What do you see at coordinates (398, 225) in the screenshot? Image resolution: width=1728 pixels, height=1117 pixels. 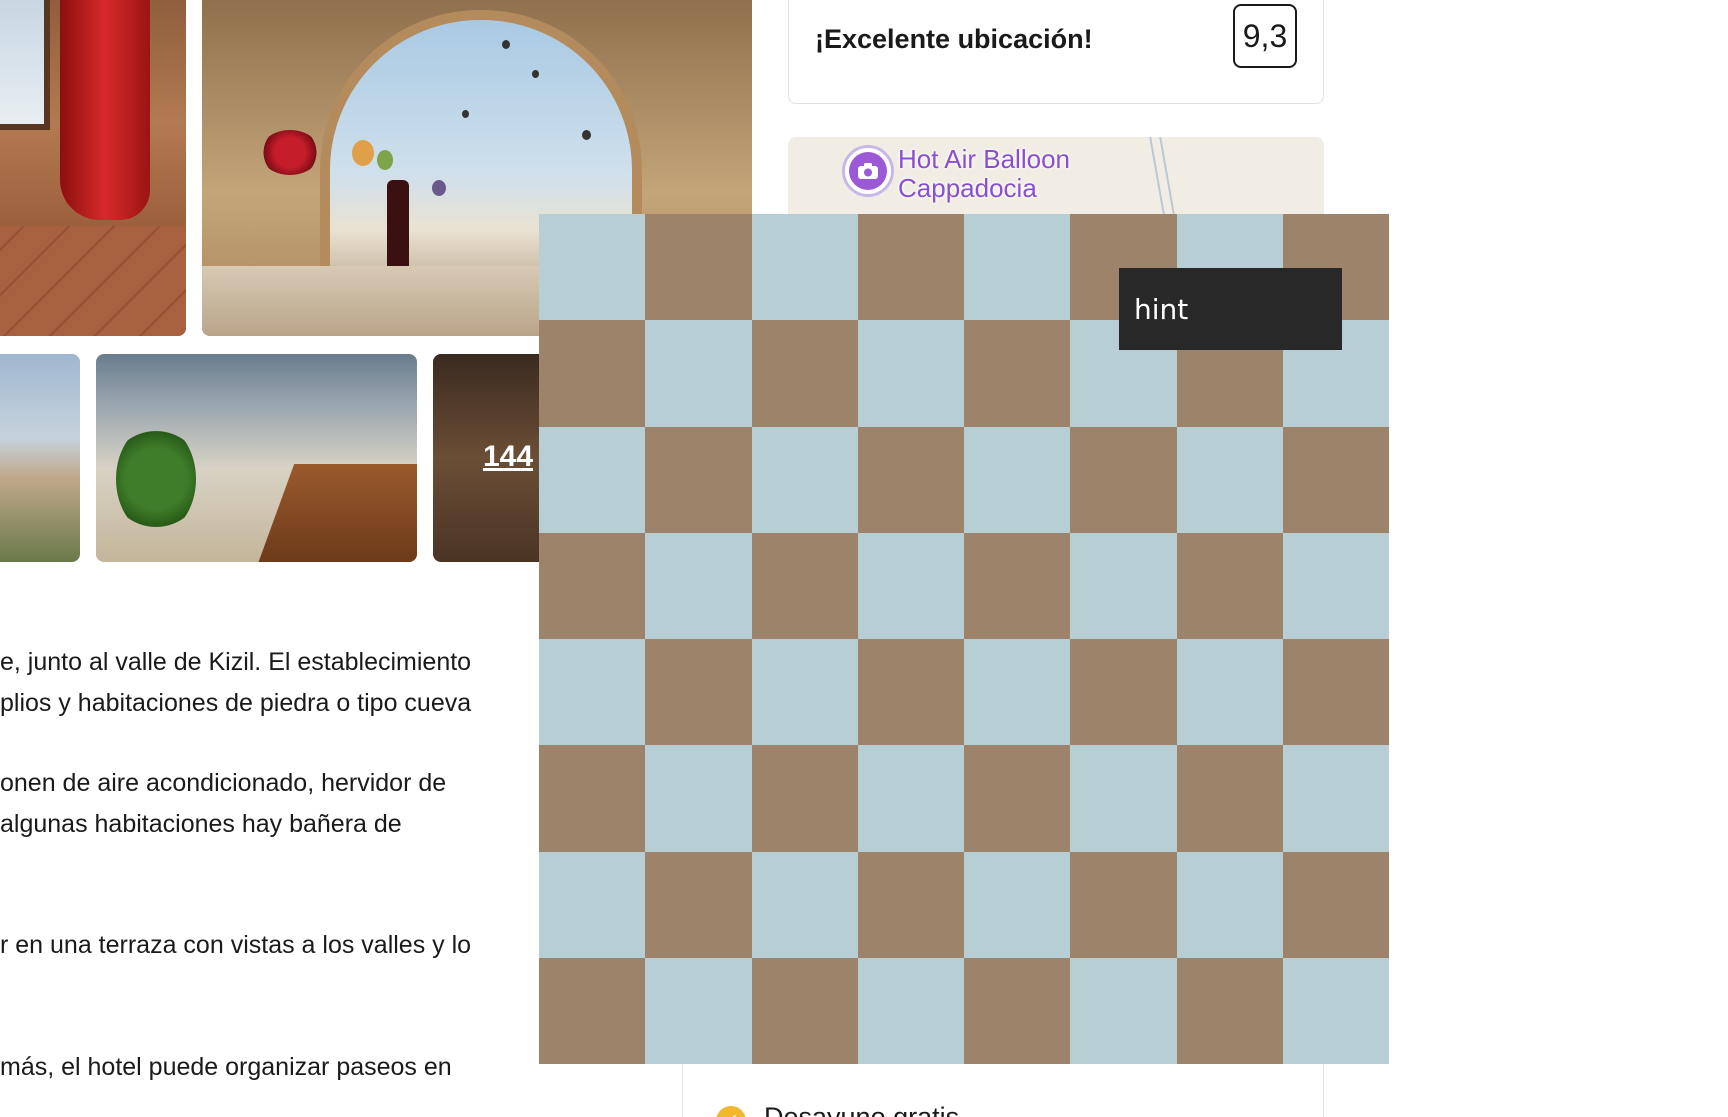 I see `photo-wine-bottle` at bounding box center [398, 225].